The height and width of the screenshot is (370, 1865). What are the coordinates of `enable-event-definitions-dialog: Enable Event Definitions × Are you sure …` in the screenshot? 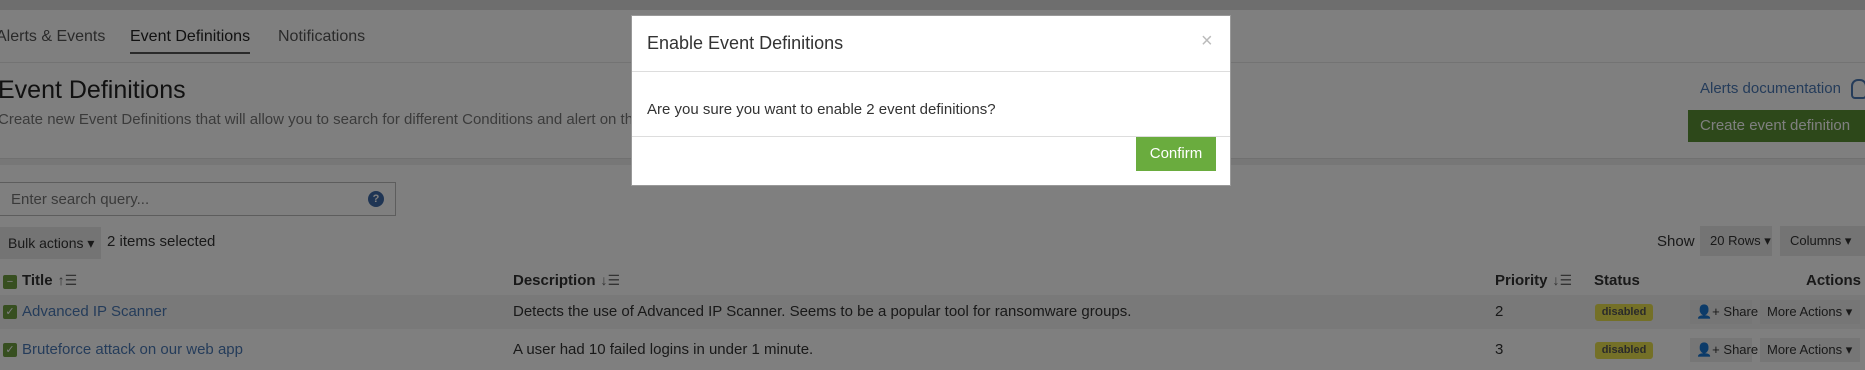 It's located at (931, 100).